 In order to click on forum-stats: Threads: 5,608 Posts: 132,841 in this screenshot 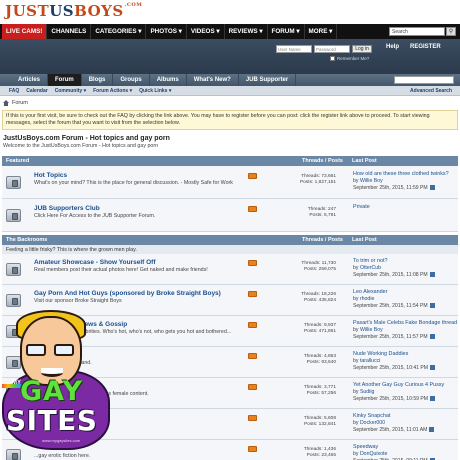, I will do `click(298, 422)`.